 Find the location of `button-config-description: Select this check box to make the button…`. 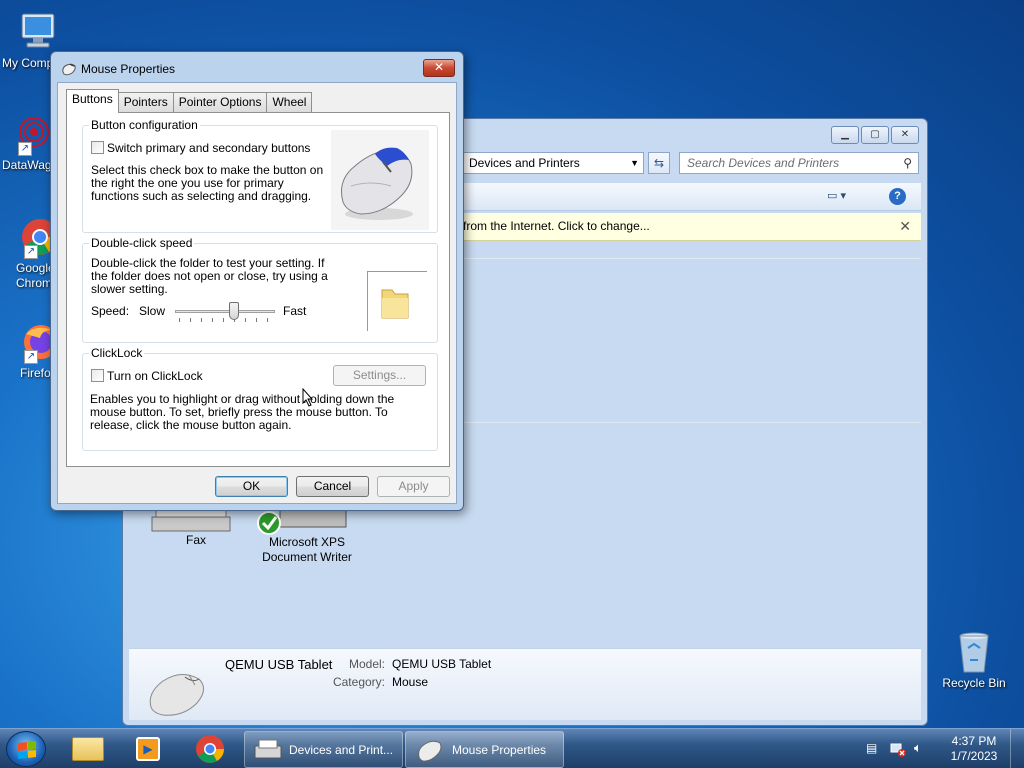

button-config-description: Select this check box to make the button… is located at coordinates (207, 183).